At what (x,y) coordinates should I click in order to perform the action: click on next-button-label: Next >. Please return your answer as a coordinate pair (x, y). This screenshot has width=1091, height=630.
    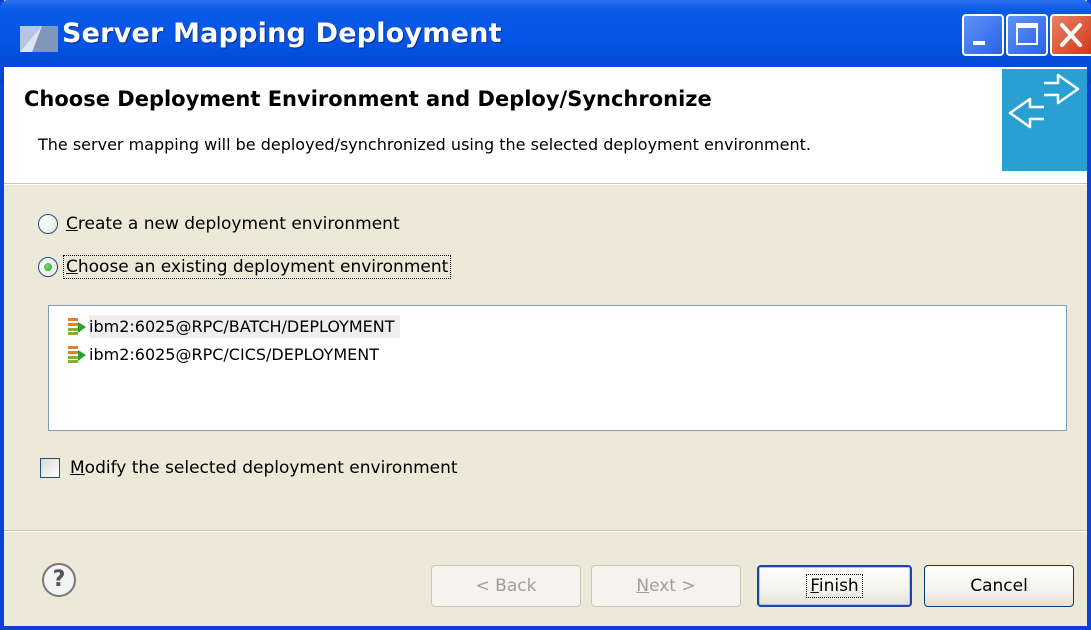
    Looking at the image, I should click on (666, 586).